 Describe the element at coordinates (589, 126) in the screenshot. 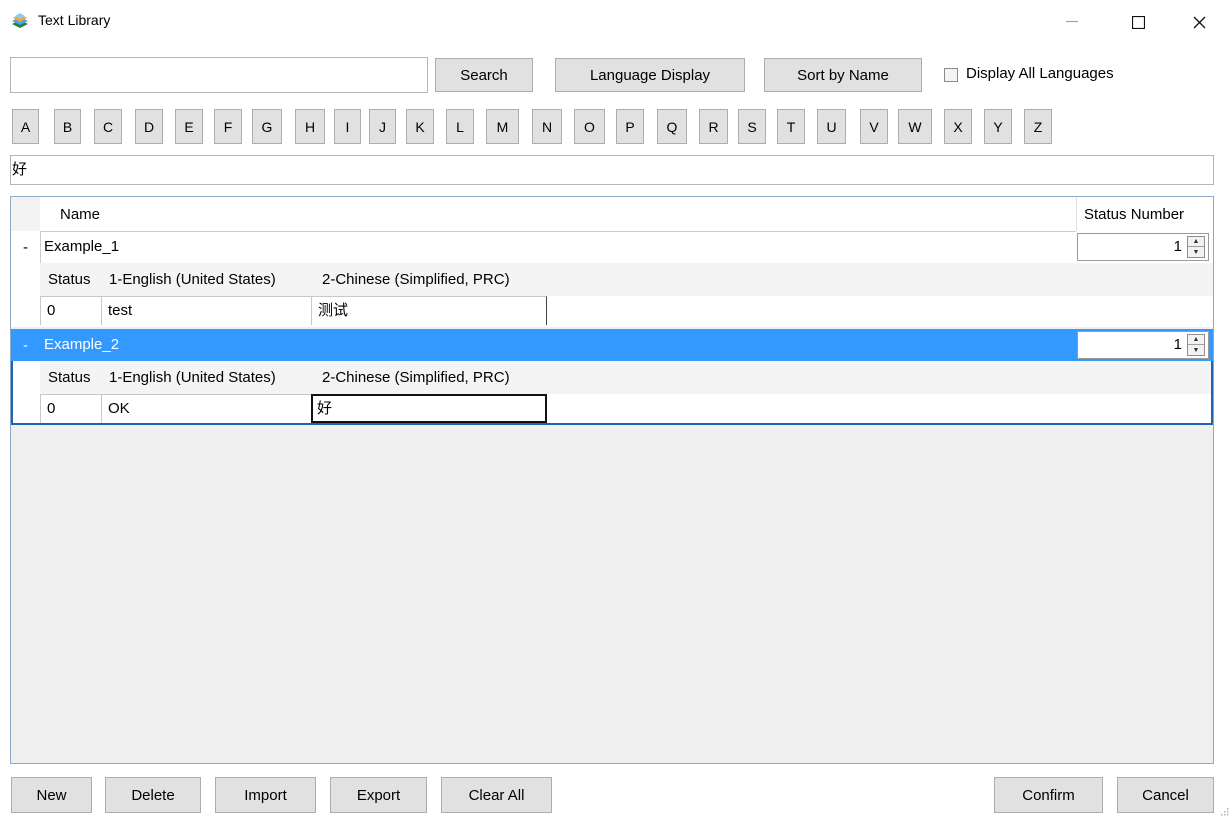

I see `letter-button-o: O` at that location.